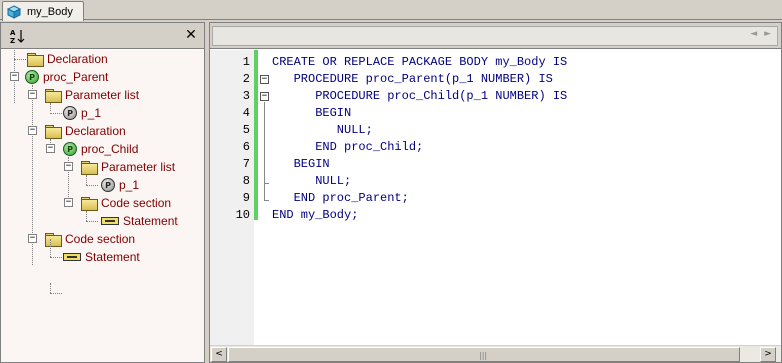 This screenshot has height=363, width=782. I want to click on svg-text: A, so click(13, 33).